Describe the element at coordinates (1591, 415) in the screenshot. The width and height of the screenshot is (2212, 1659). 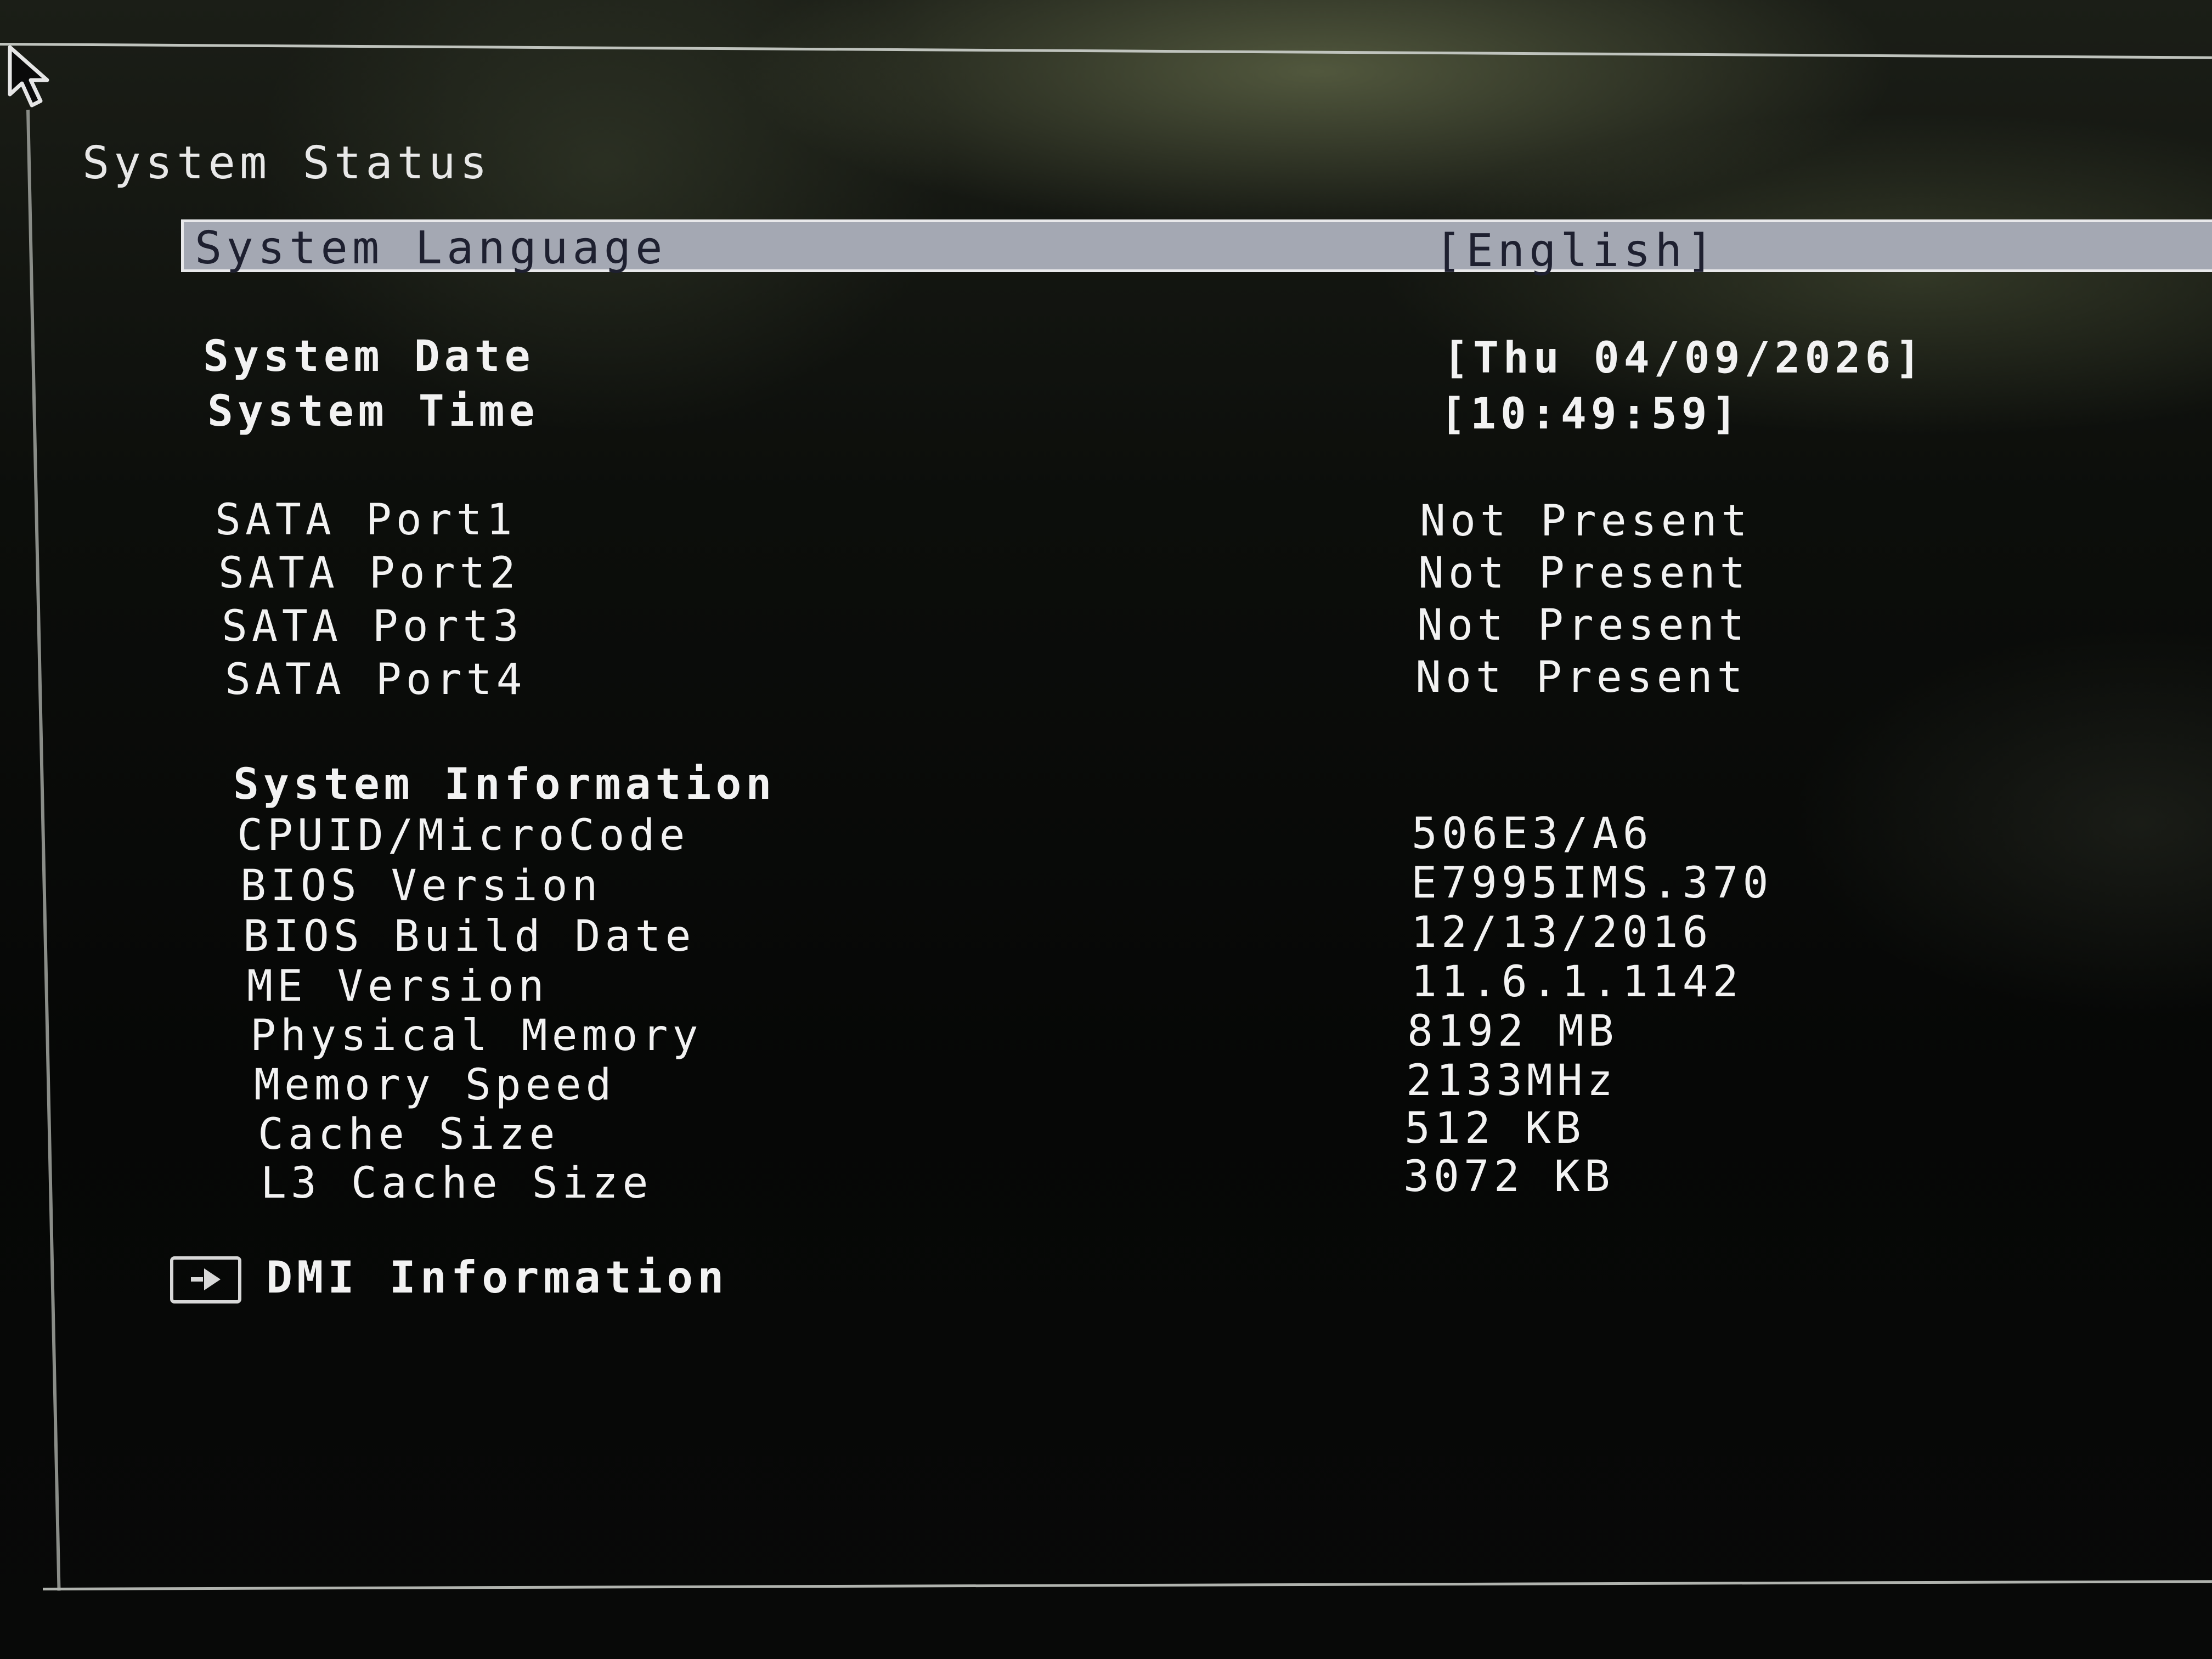
I see `system-time-value: [10:49:59]` at that location.